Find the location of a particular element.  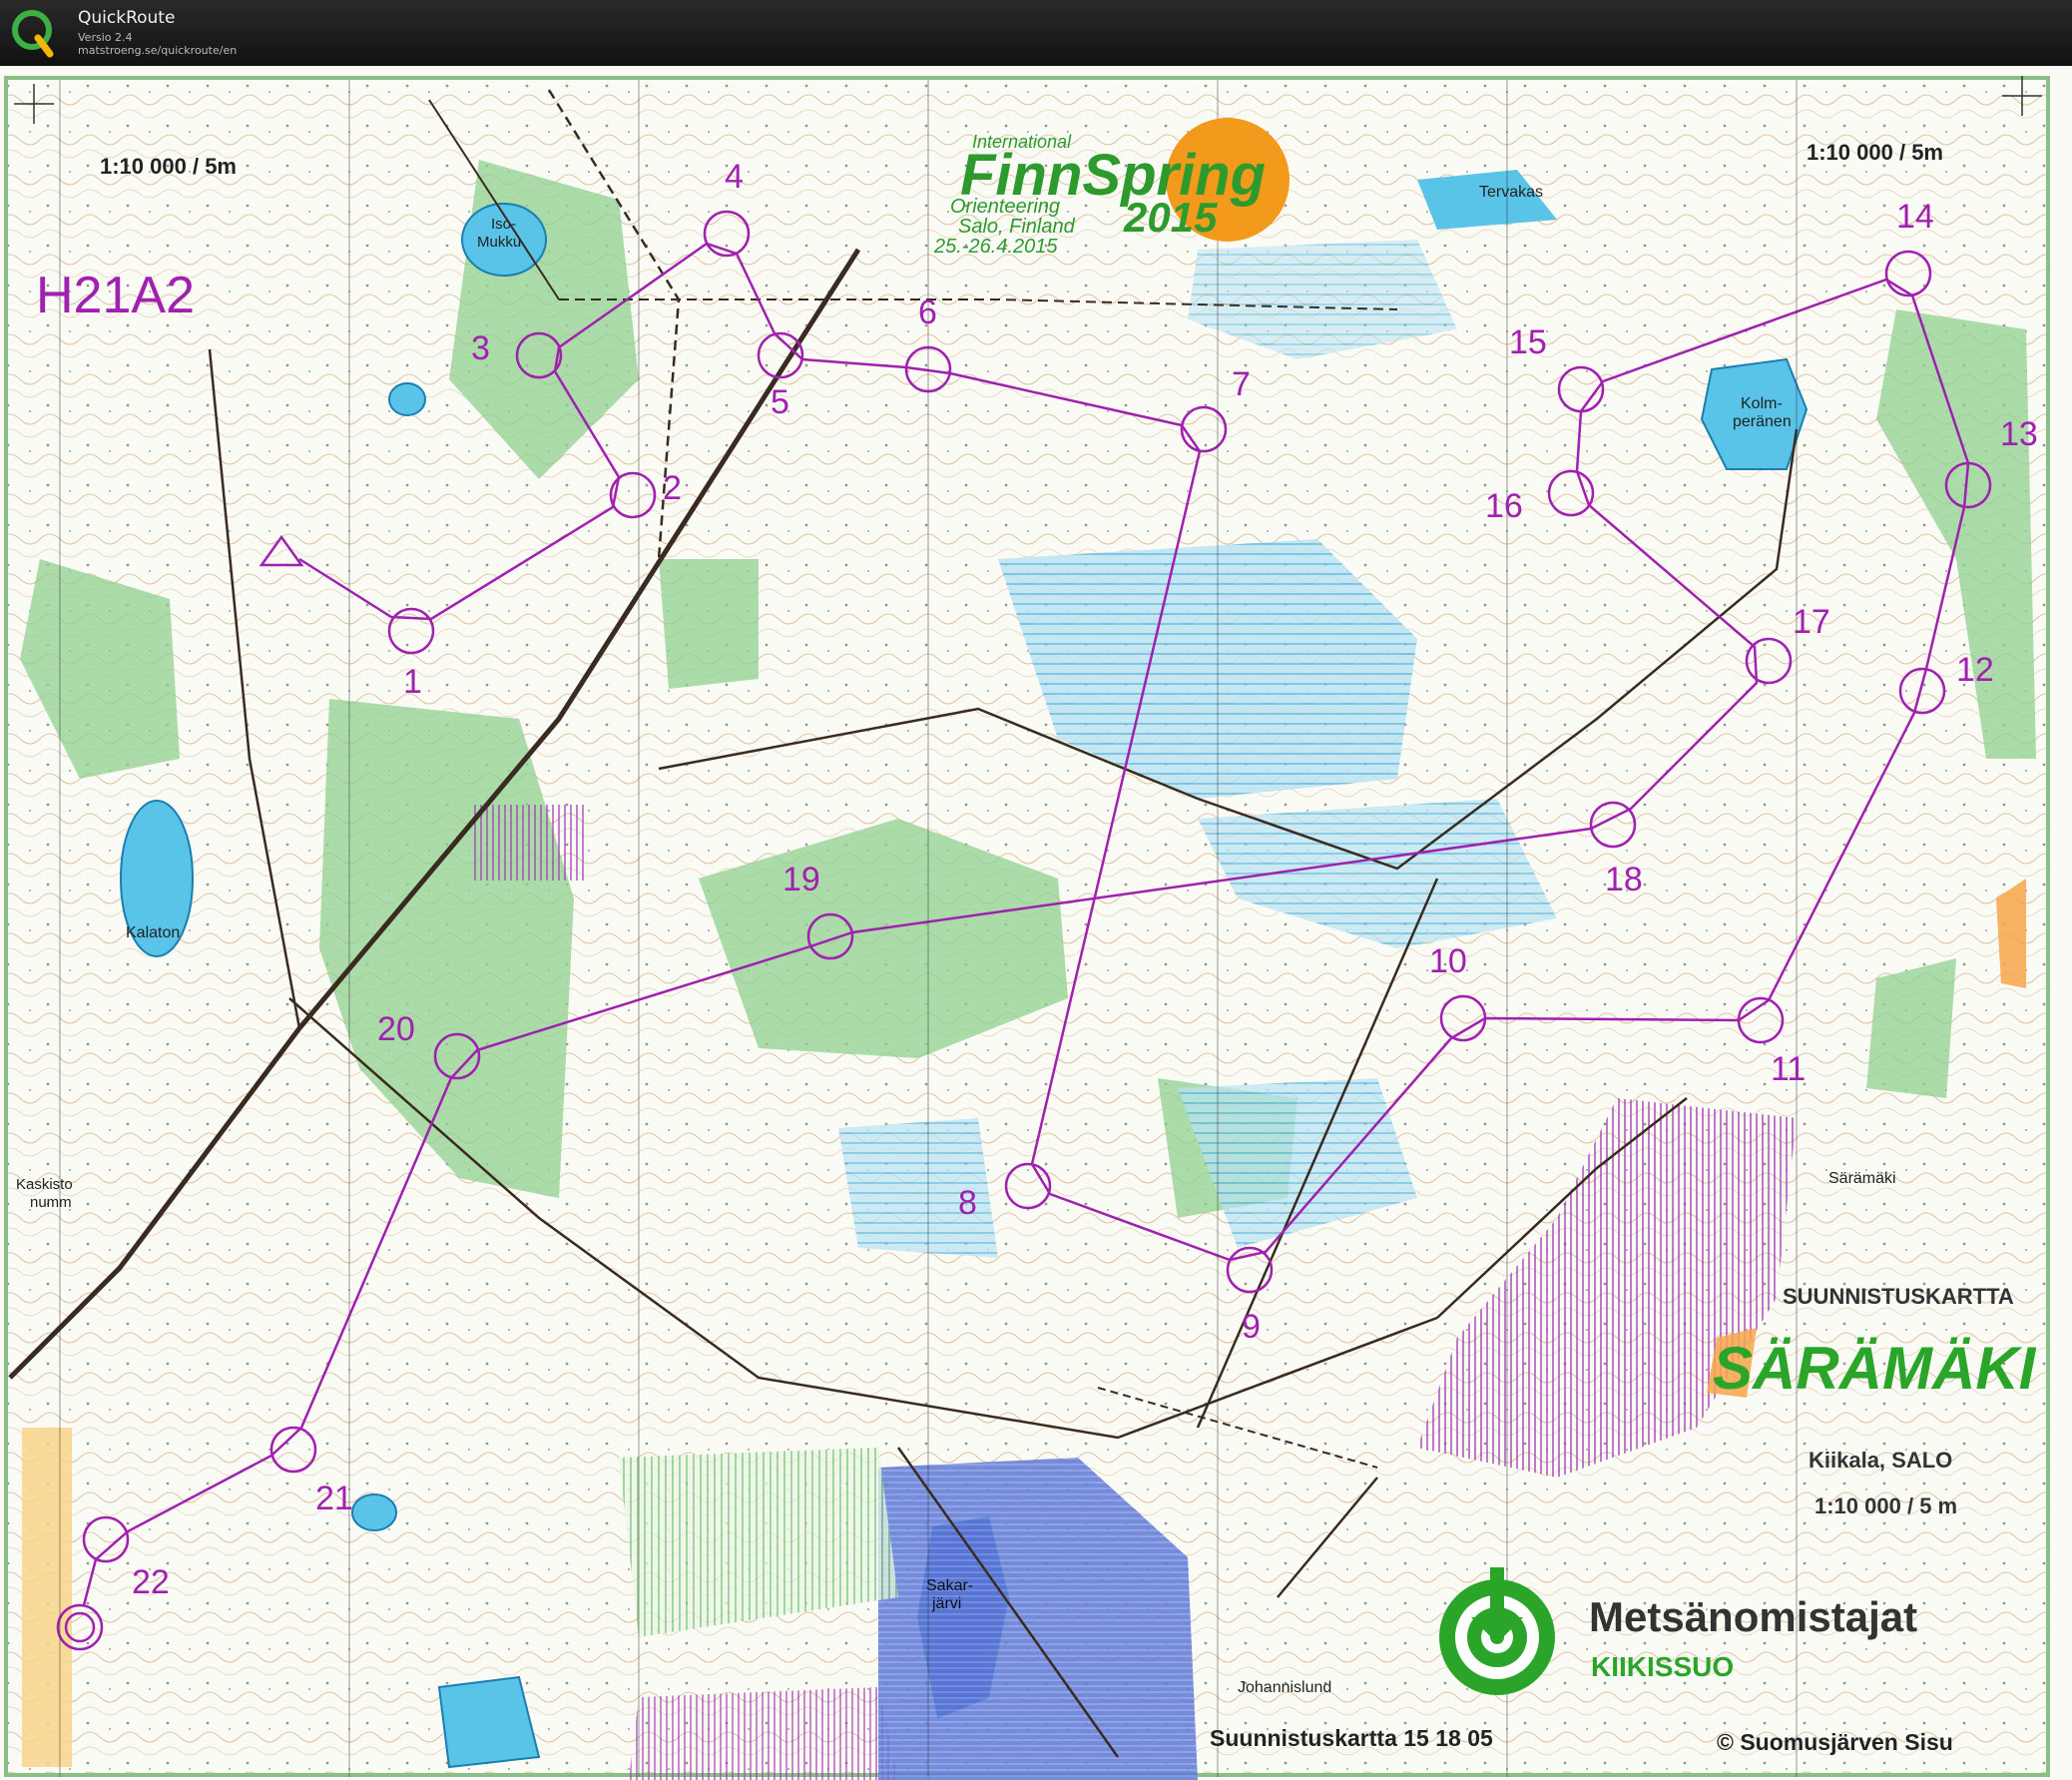

legend-map-type: SUUNNISTUSKARTTA is located at coordinates (1898, 1296).